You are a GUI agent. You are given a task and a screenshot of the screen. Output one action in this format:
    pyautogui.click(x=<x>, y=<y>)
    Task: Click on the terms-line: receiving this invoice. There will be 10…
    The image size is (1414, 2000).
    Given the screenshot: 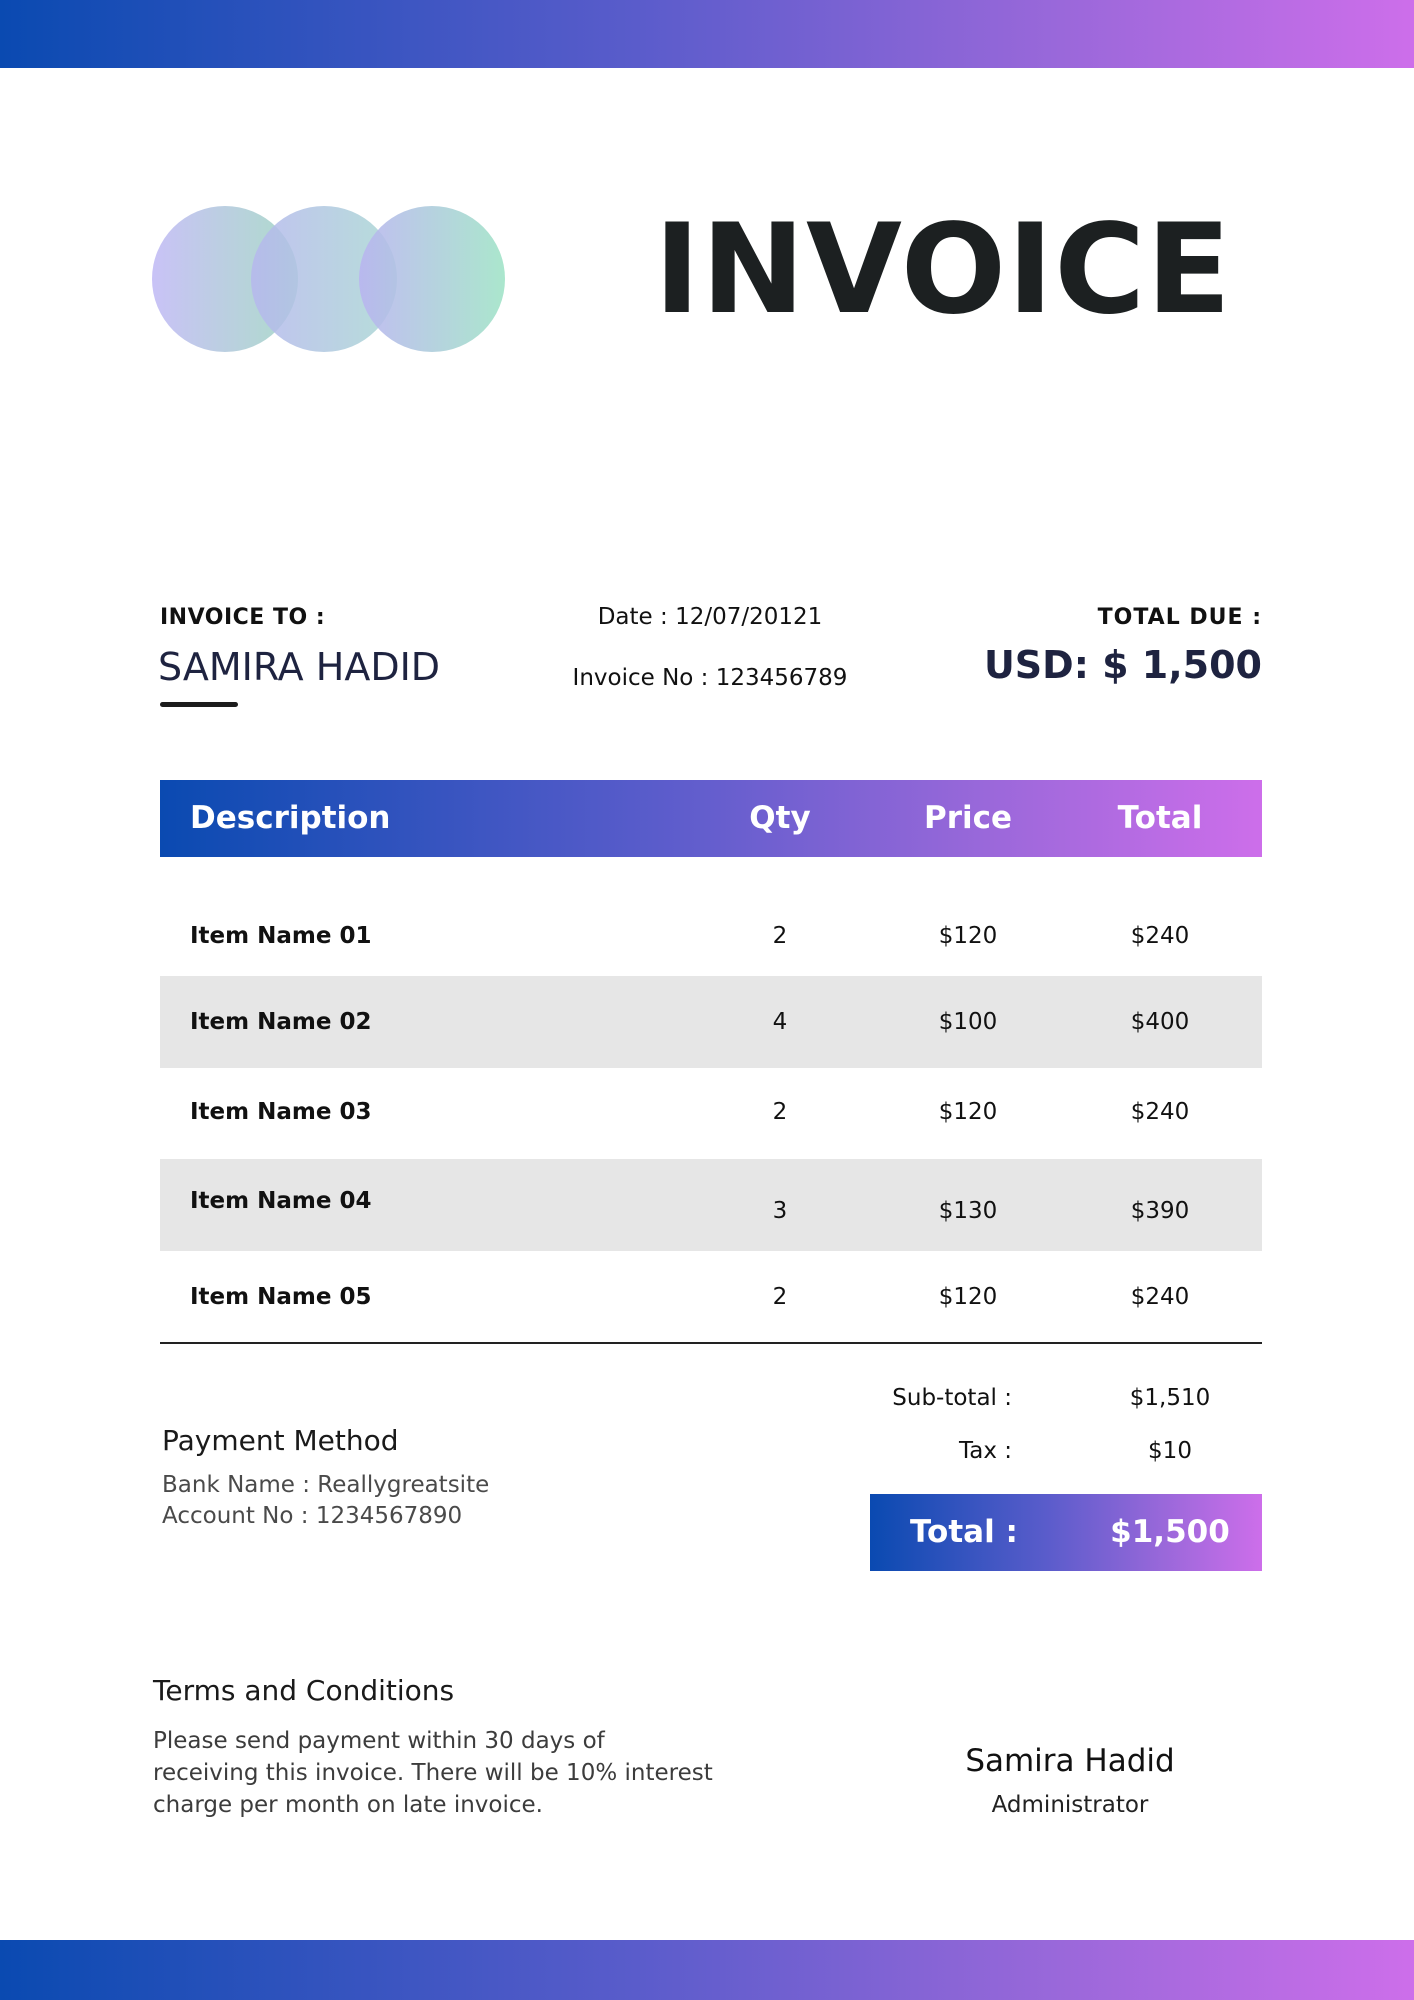 What is the action you would take?
    pyautogui.click(x=433, y=1773)
    